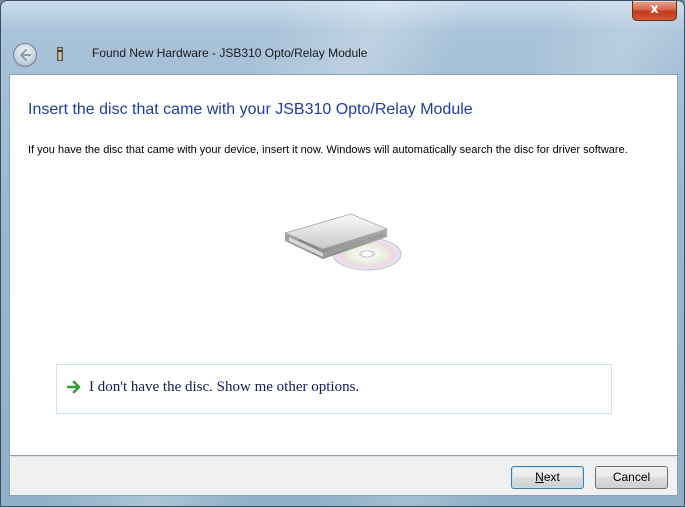  What do you see at coordinates (60, 54) in the screenshot?
I see `hardware-device-icon` at bounding box center [60, 54].